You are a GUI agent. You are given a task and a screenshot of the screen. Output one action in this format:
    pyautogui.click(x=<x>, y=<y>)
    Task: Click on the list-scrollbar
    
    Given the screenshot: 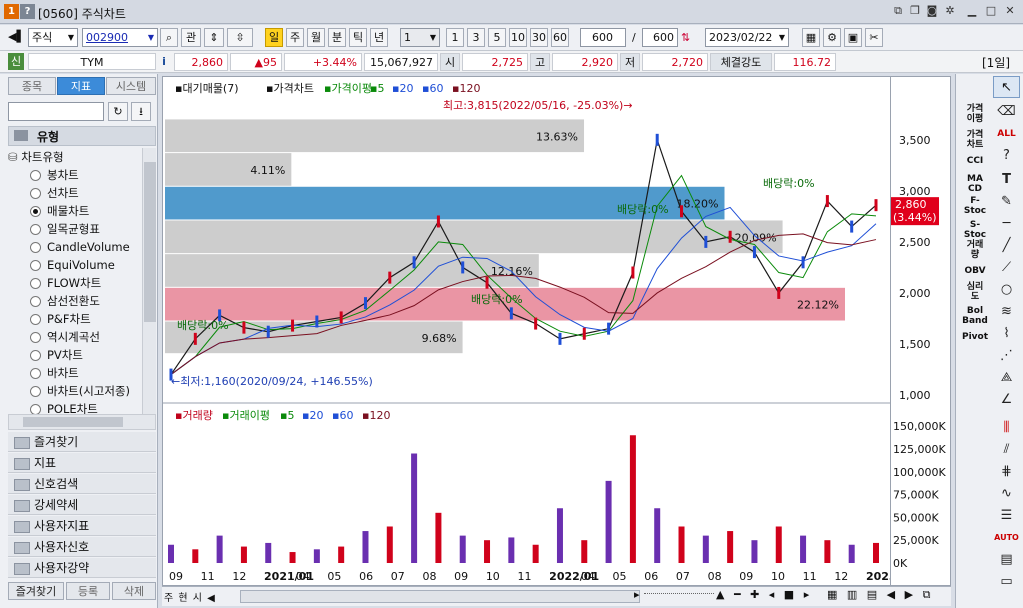 What is the action you would take?
    pyautogui.click(x=149, y=285)
    